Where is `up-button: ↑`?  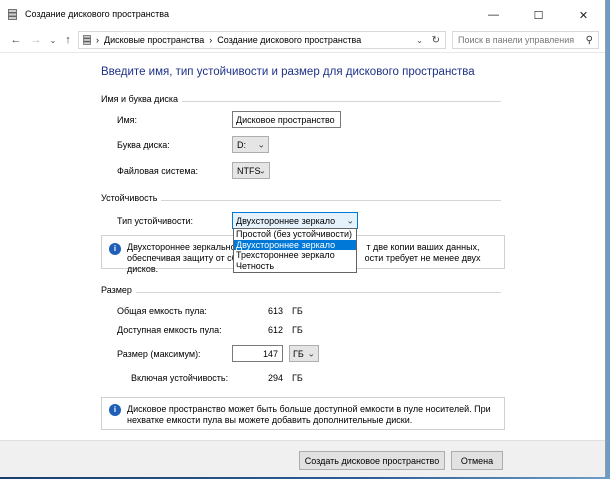
up-button: ↑ is located at coordinates (68, 40).